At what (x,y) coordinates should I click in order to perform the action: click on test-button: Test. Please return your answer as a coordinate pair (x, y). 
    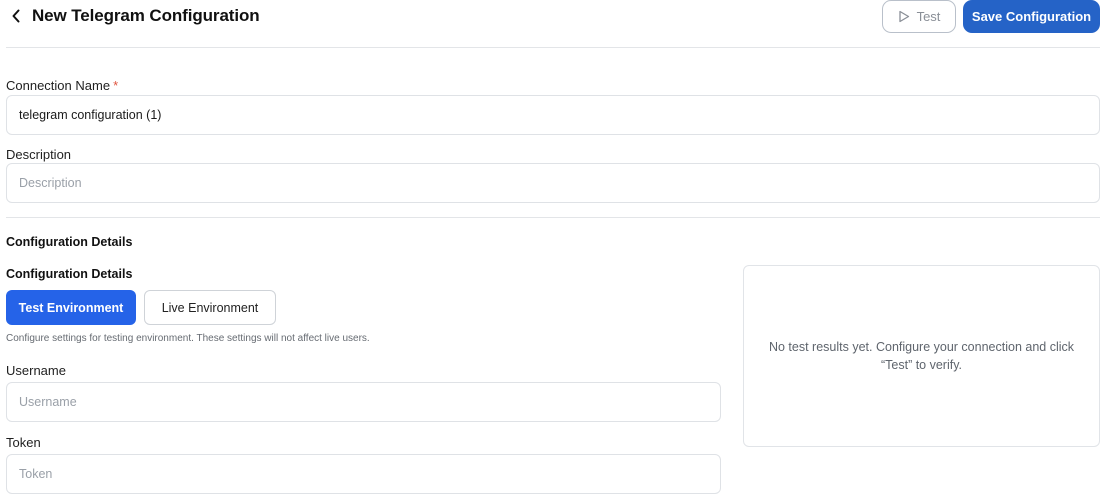
    Looking at the image, I should click on (919, 16).